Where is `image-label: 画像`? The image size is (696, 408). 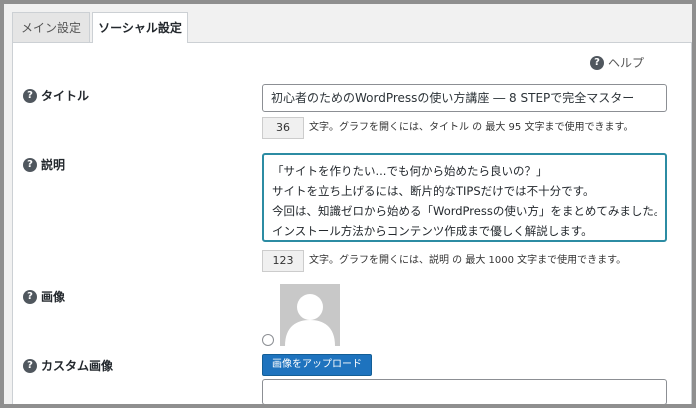 image-label: 画像 is located at coordinates (53, 297).